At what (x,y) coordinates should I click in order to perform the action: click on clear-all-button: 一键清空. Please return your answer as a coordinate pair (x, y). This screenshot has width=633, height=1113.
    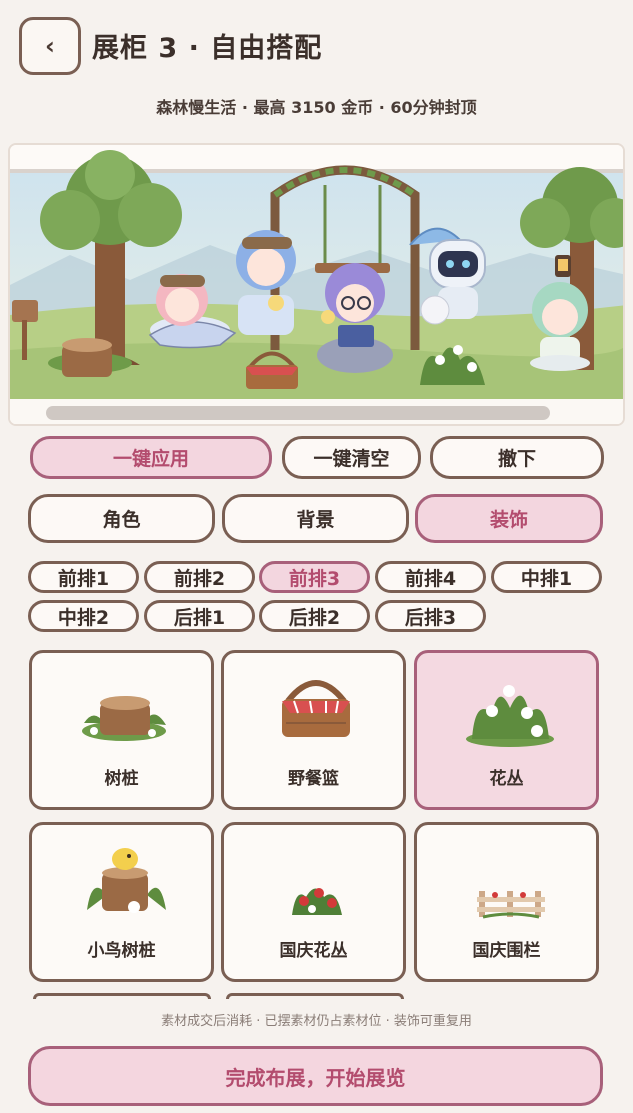
    Looking at the image, I should click on (351, 457).